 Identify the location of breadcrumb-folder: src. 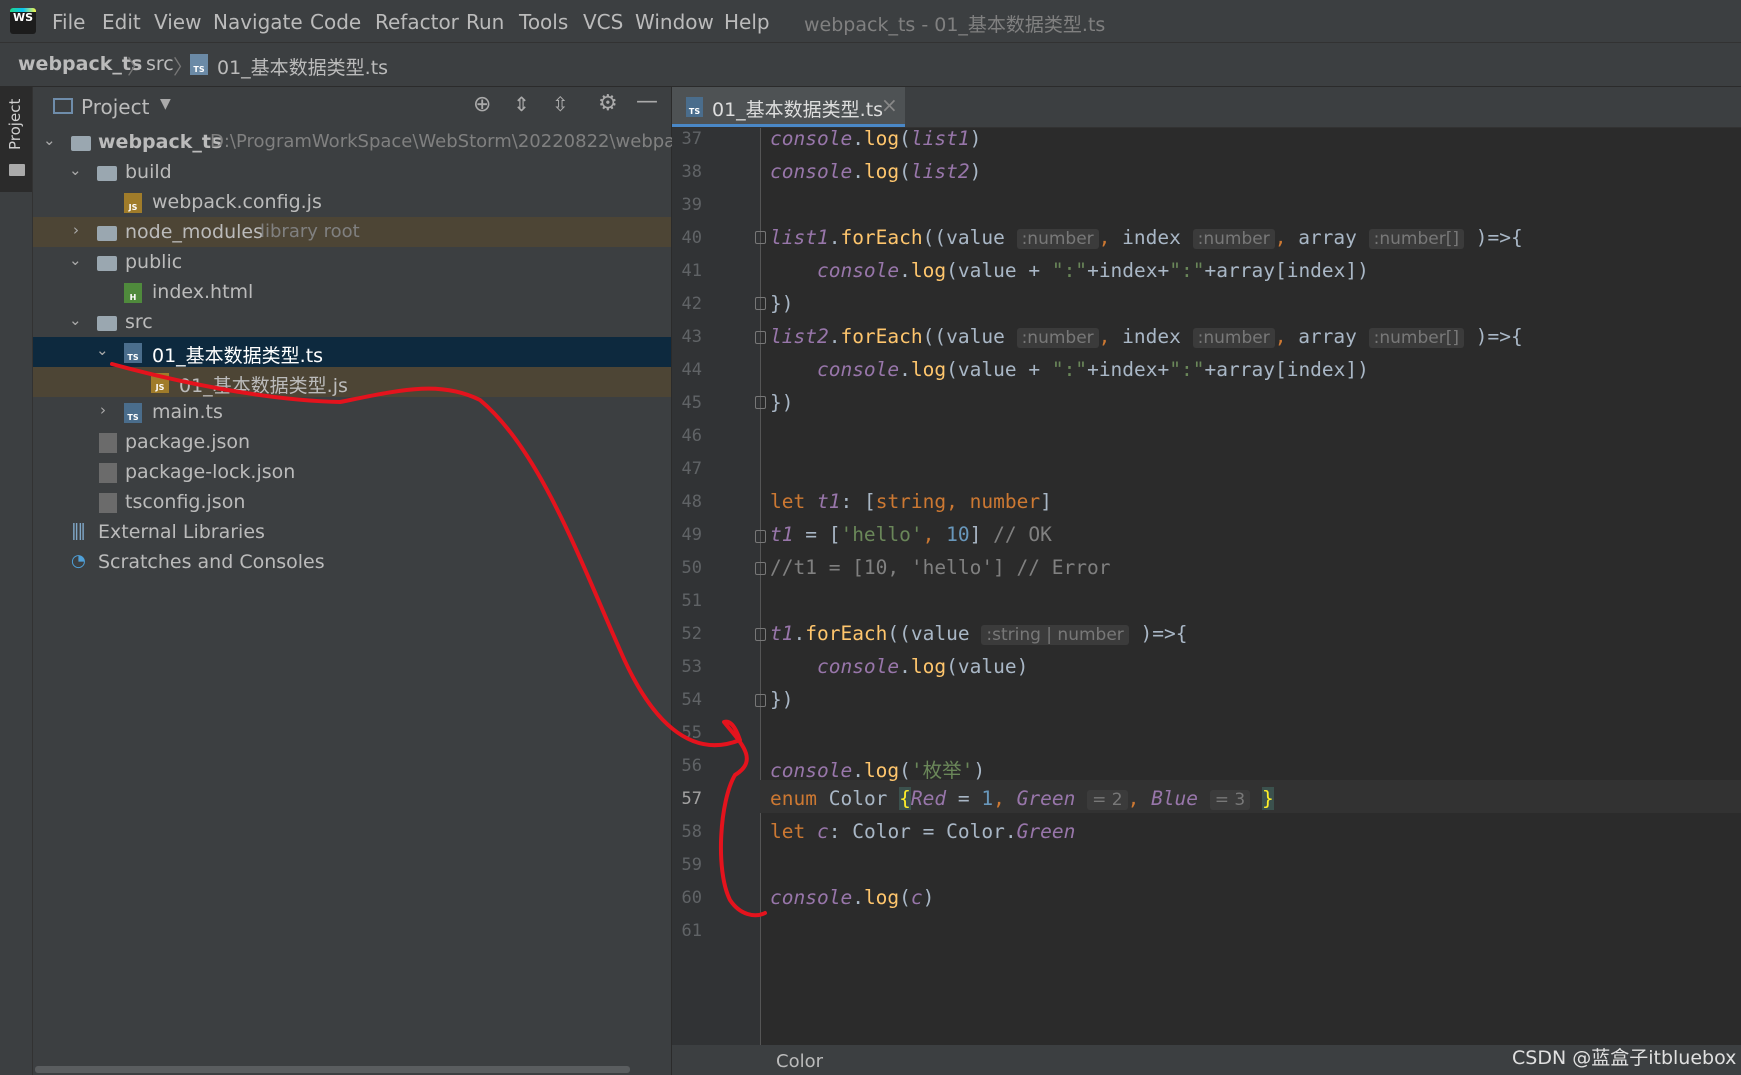
(160, 64).